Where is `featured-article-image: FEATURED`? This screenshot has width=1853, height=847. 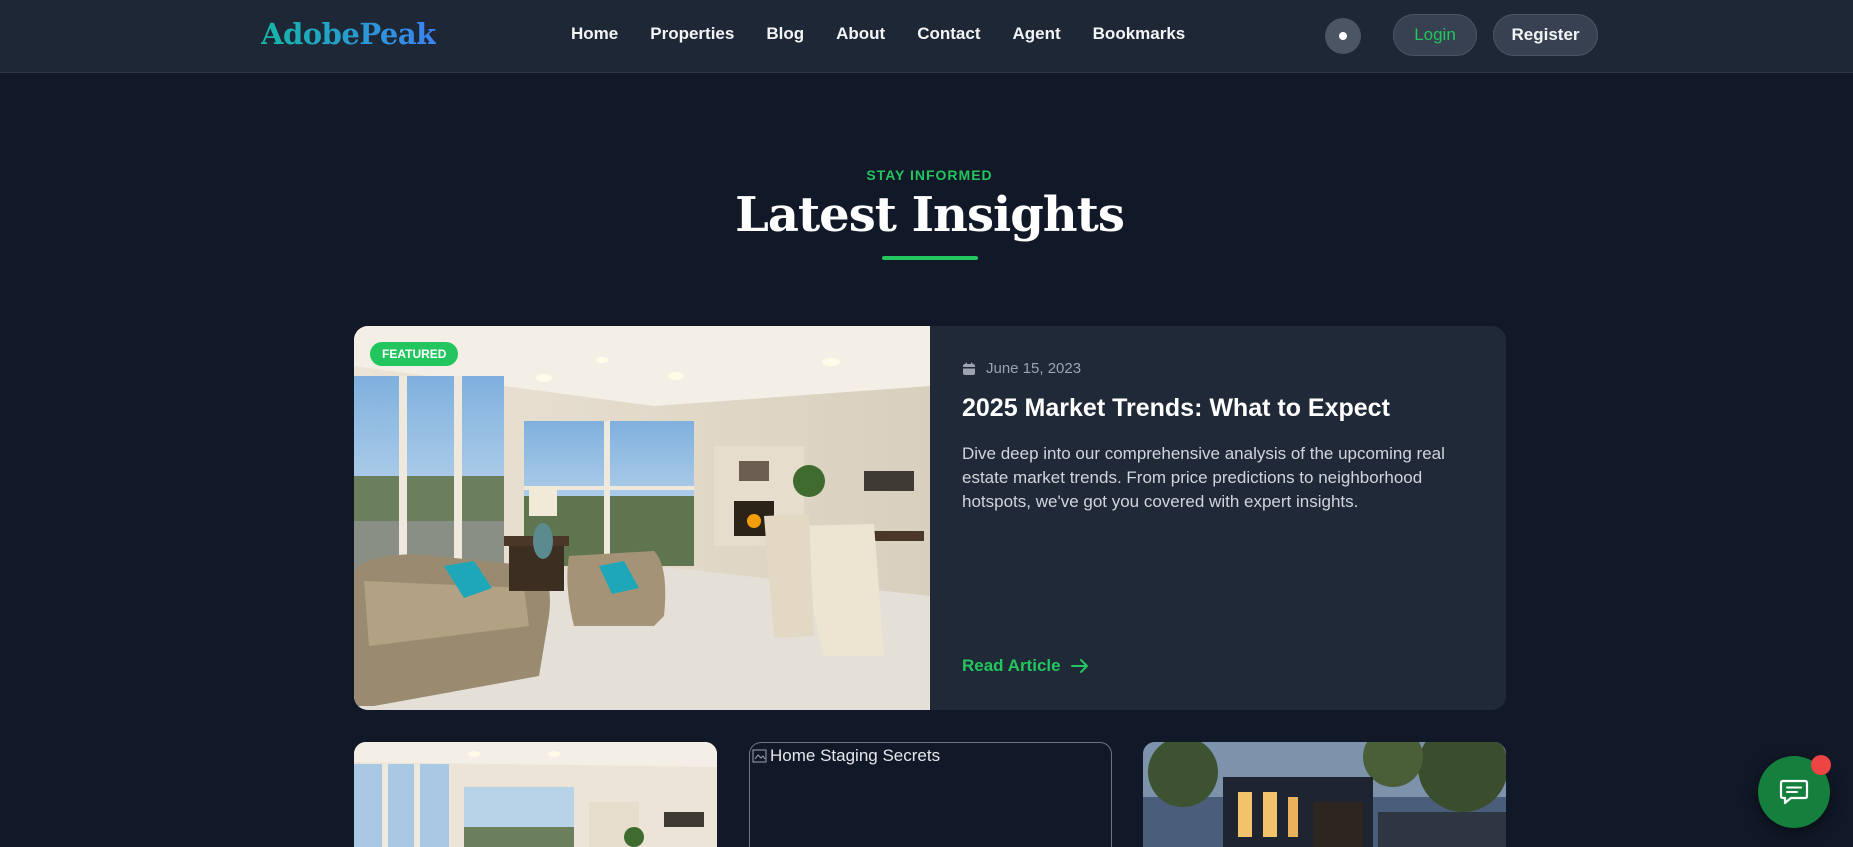
featured-article-image: FEATURED is located at coordinates (642, 518).